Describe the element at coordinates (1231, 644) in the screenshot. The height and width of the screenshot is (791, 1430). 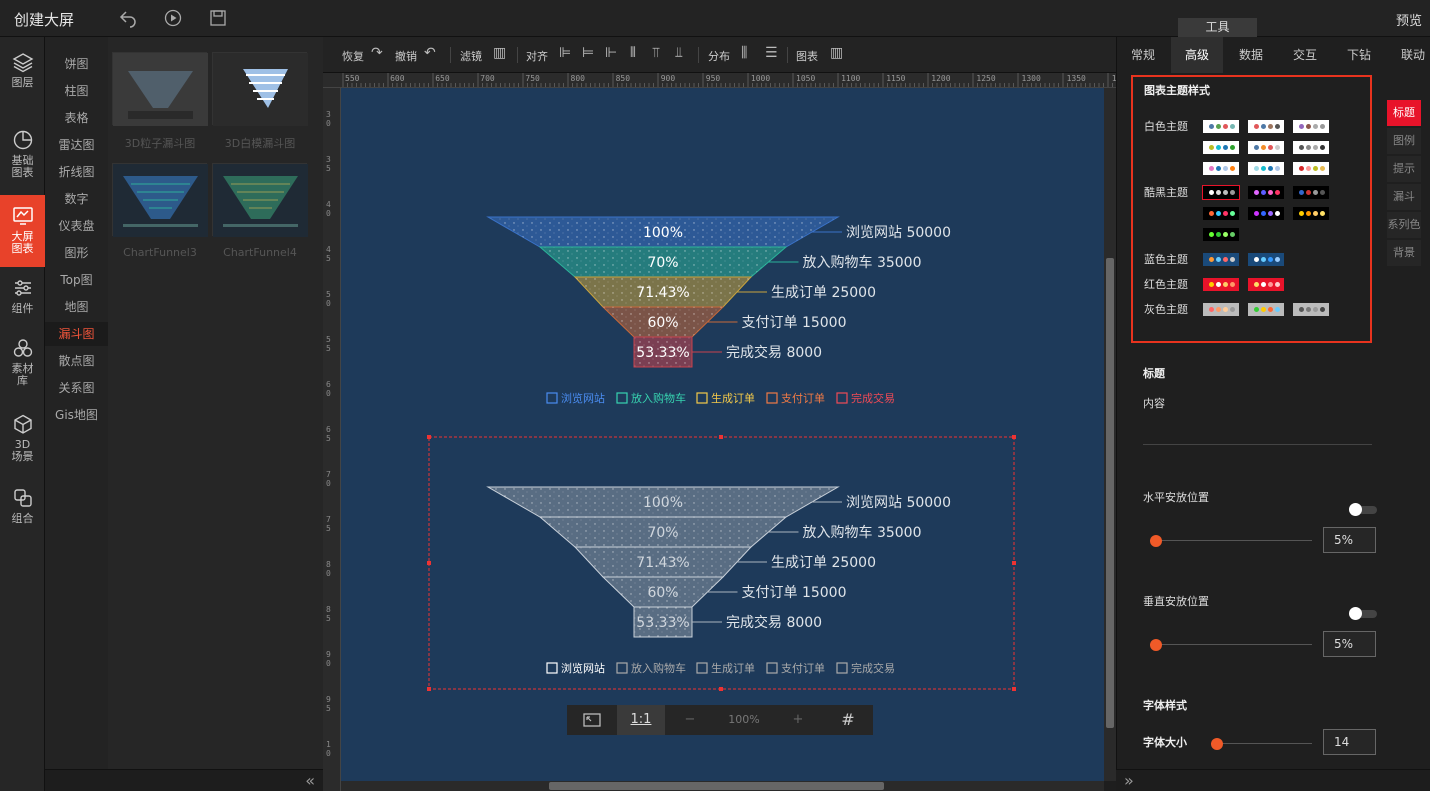
I see `v-position-slider` at that location.